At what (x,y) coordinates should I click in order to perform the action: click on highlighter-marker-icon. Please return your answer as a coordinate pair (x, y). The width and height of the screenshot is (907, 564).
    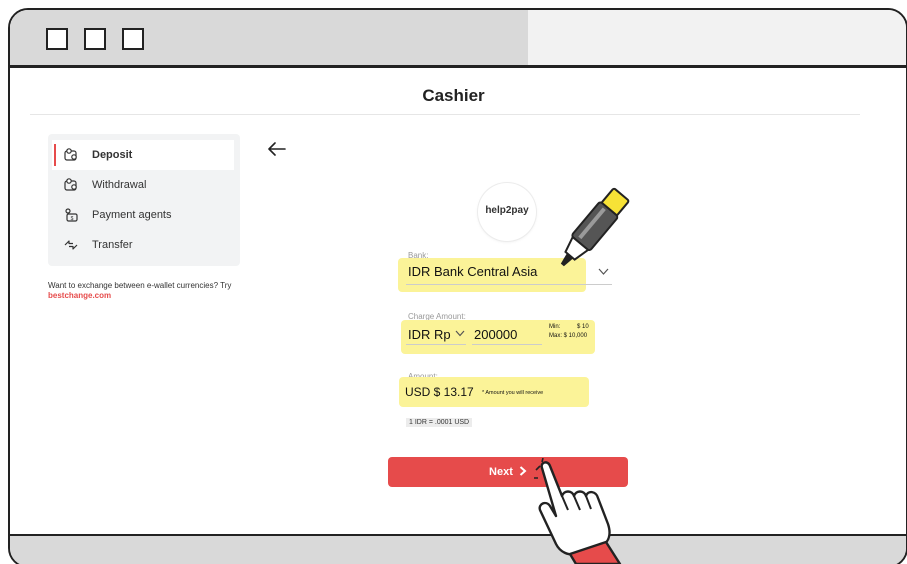
    Looking at the image, I should click on (595, 227).